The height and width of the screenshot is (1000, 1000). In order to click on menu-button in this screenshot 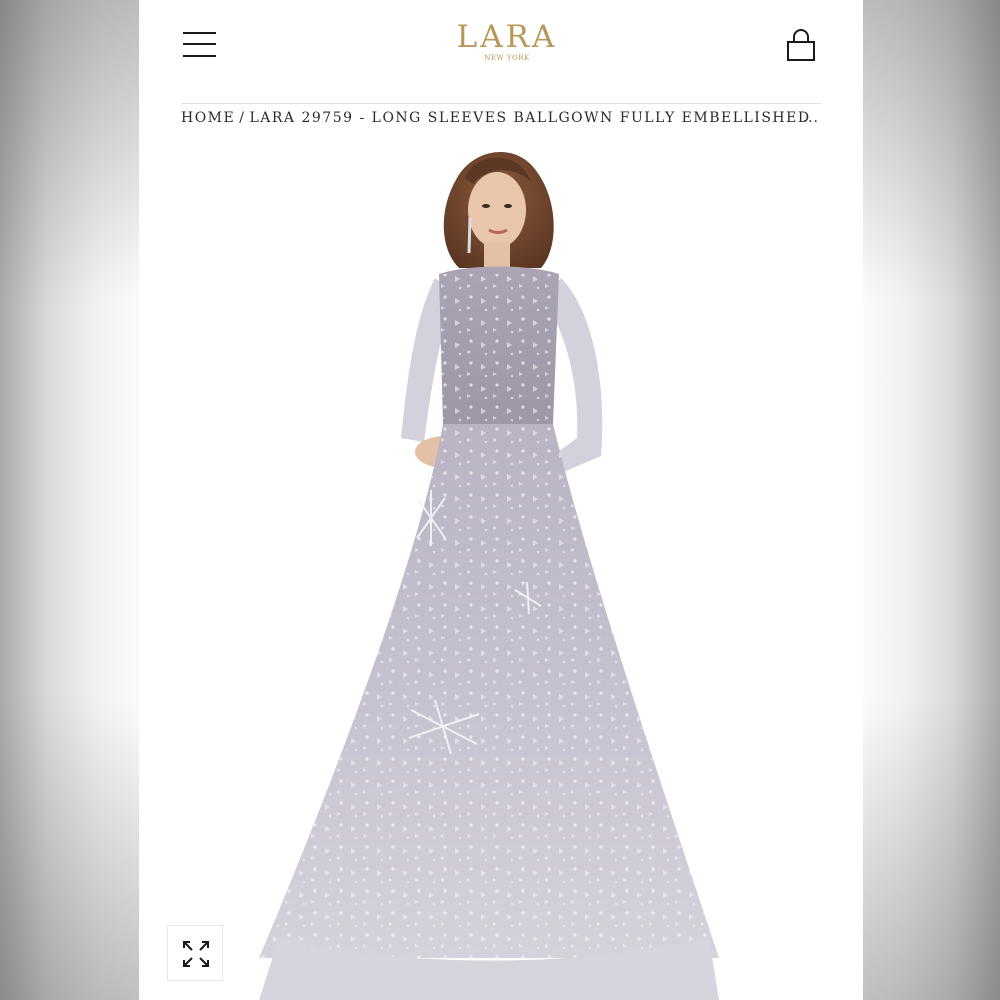, I will do `click(200, 45)`.